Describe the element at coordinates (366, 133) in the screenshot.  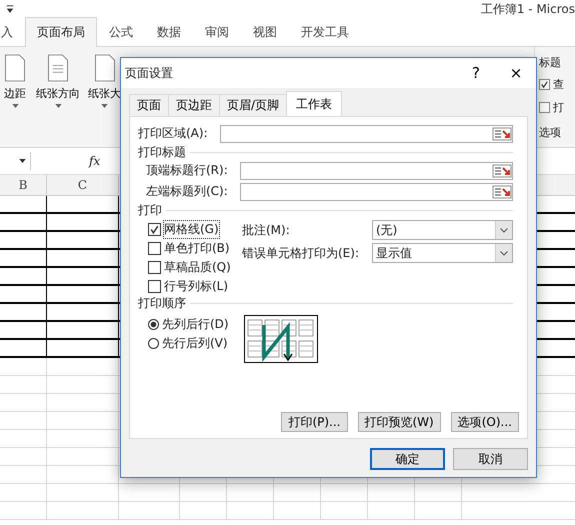
I see `print-area-field` at that location.